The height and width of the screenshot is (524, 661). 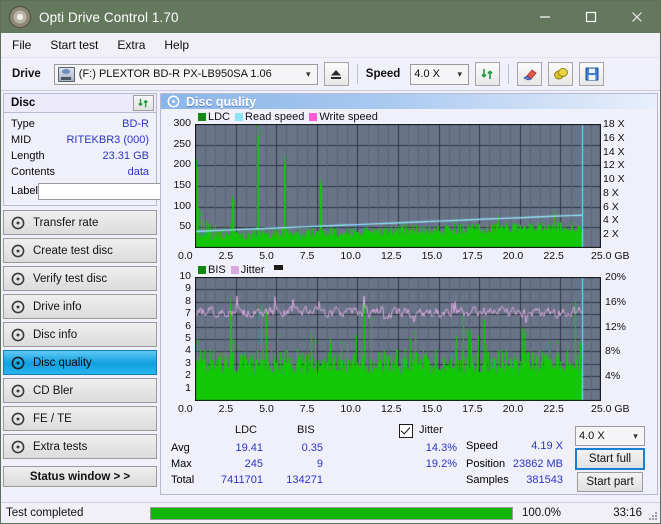 What do you see at coordinates (180, 448) in the screenshot?
I see `stats-row-avg-label: Avg` at bounding box center [180, 448].